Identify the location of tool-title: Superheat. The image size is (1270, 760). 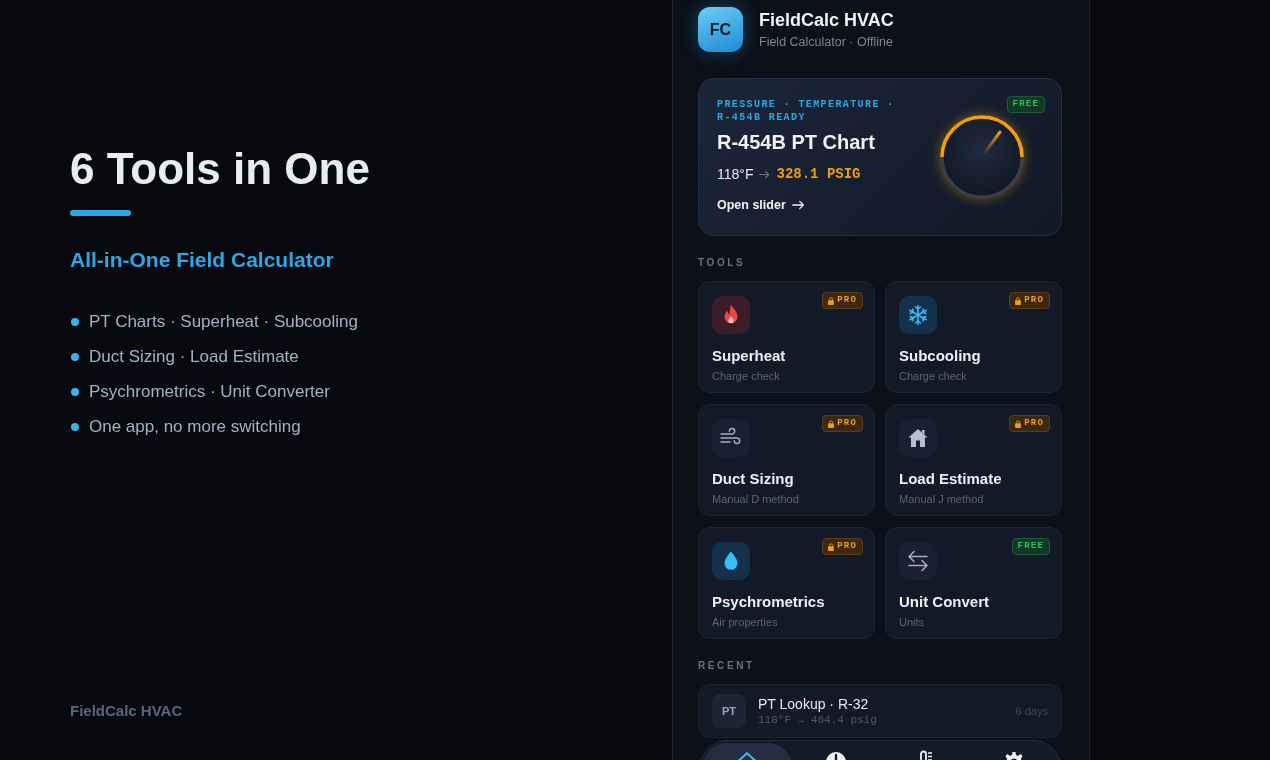
(749, 356).